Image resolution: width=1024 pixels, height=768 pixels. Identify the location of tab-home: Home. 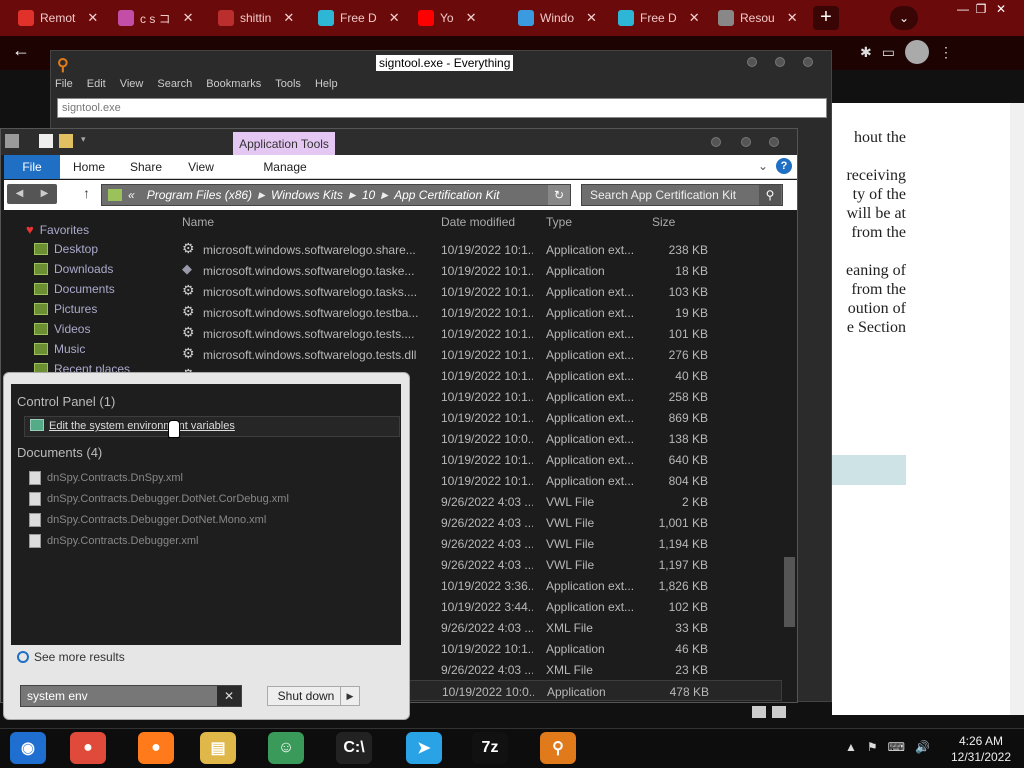
(89, 167).